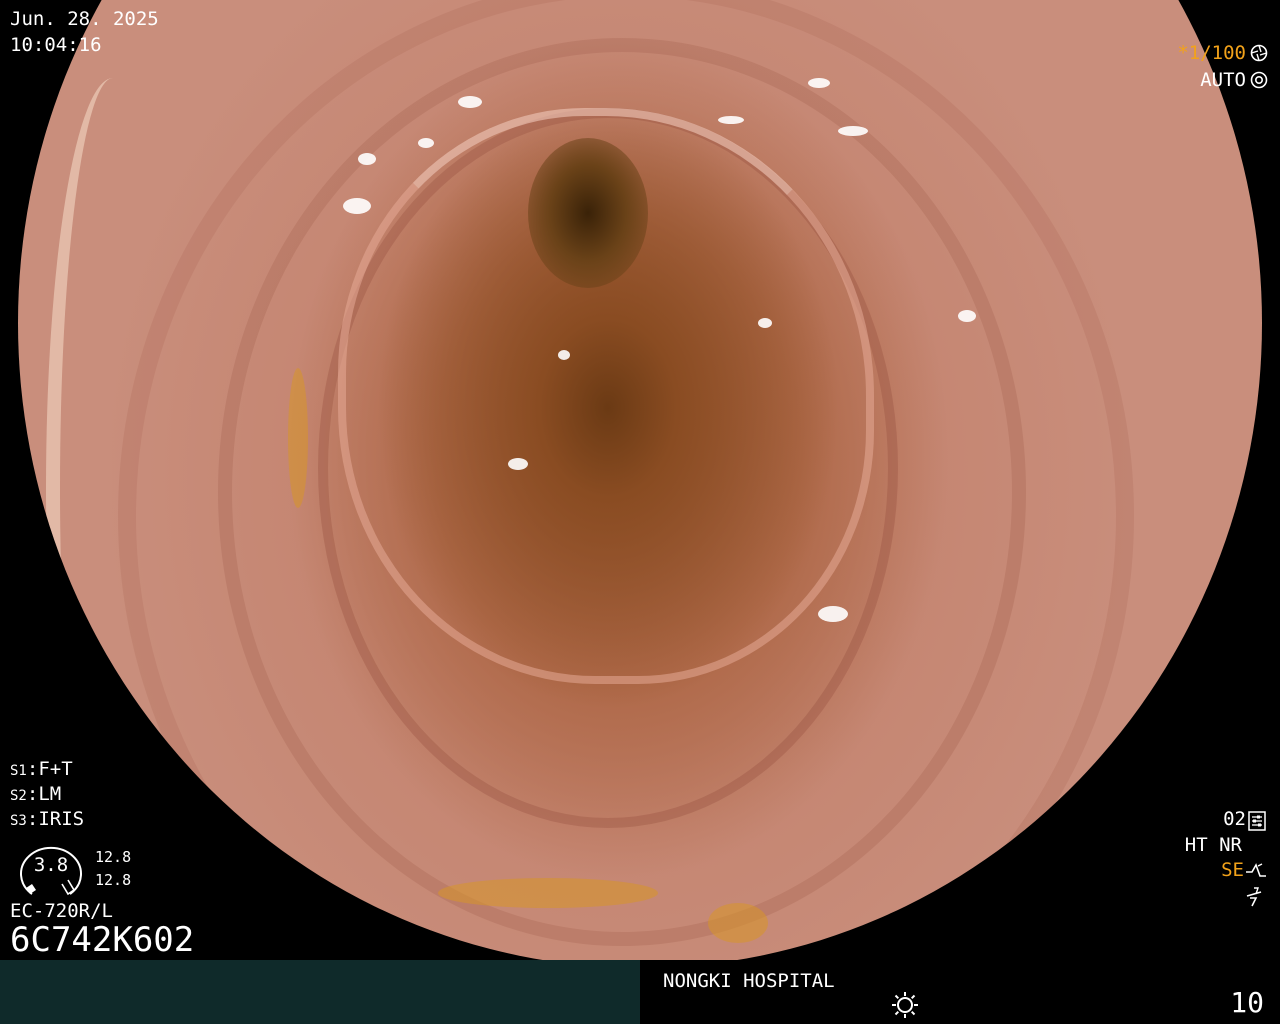 The image size is (1280, 1024). I want to click on lumen-center, so click(588, 213).